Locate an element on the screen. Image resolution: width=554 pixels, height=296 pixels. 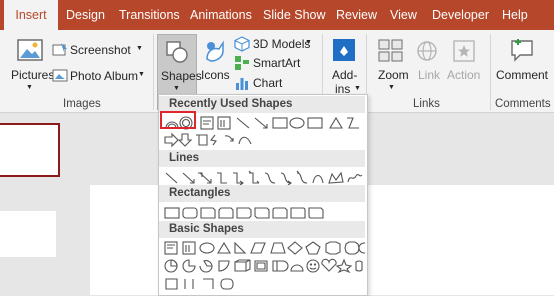
slide-thumbnail-pane is located at coordinates (50, 202).